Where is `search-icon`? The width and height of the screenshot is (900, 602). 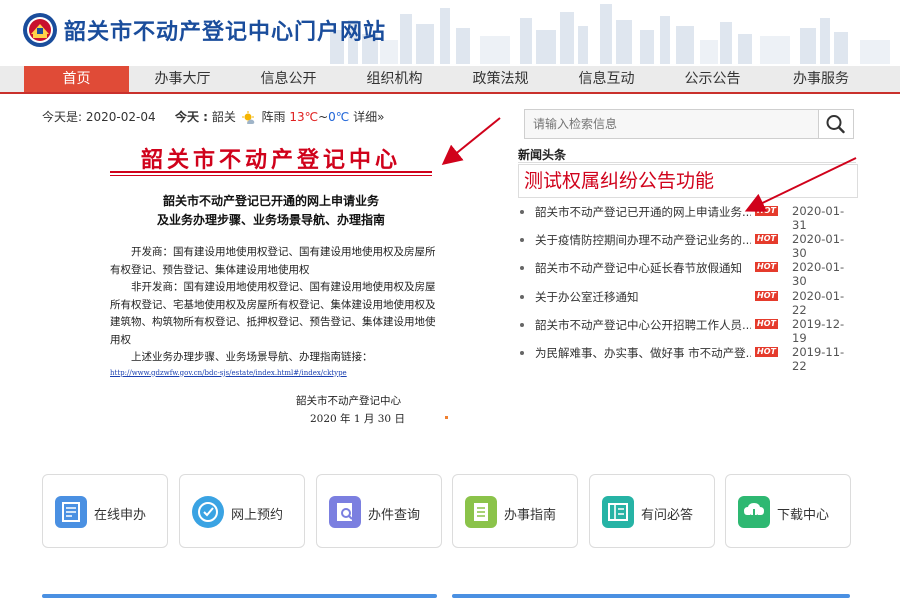 search-icon is located at coordinates (835, 124).